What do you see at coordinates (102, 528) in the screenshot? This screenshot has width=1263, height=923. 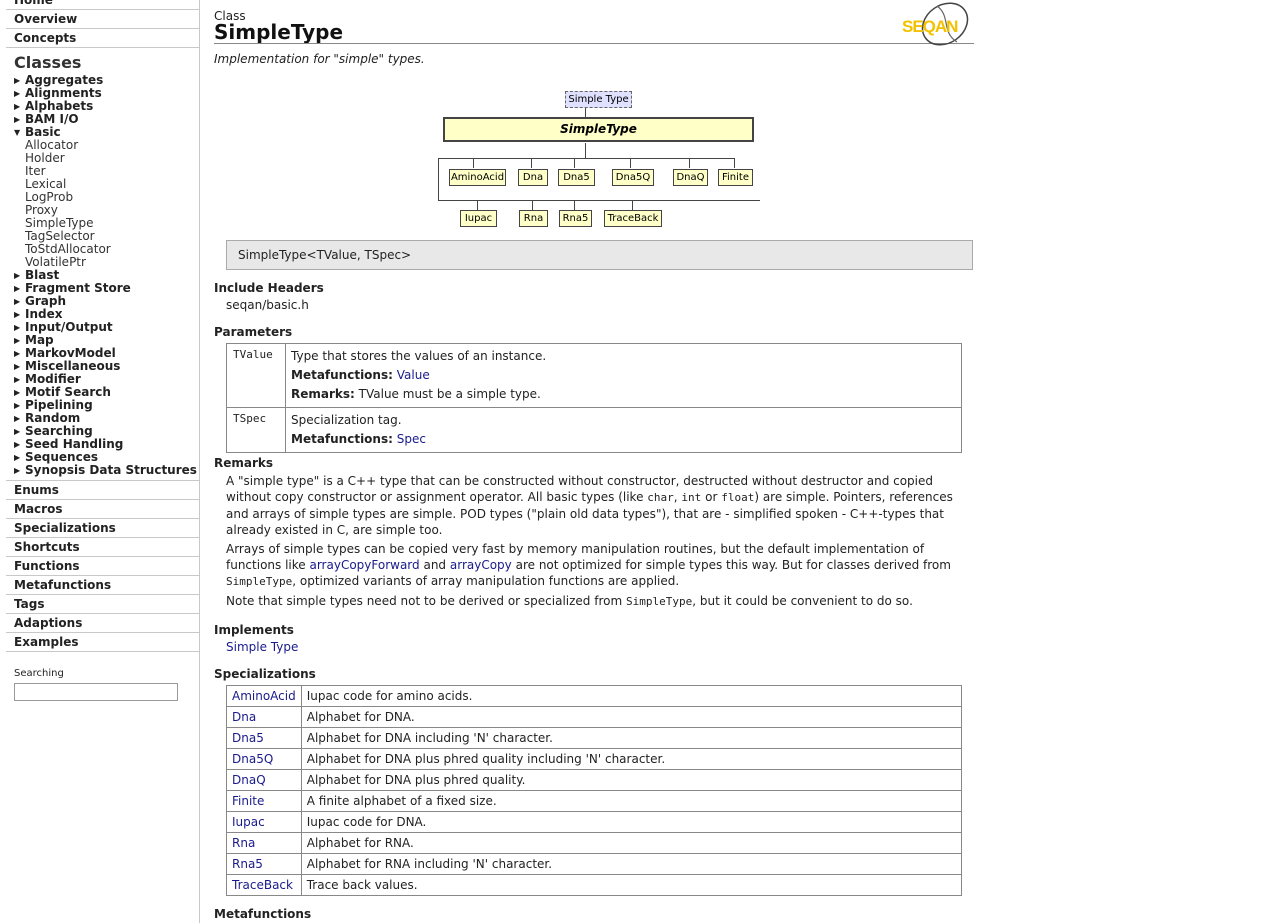 I see `nav-specializations: Specializations` at bounding box center [102, 528].